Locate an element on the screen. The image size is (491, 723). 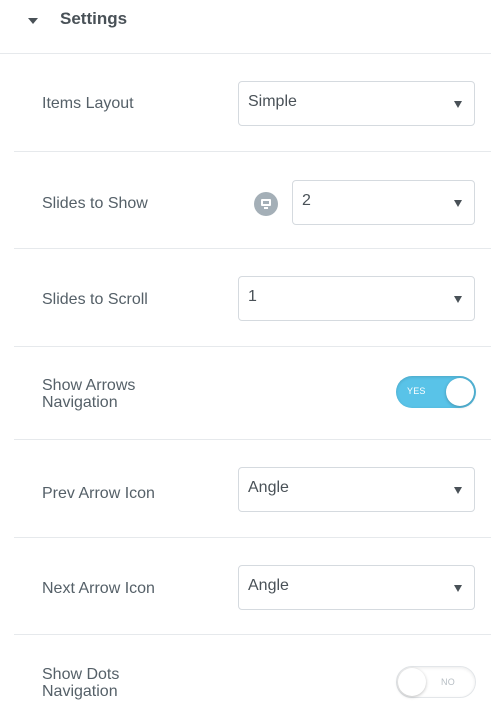
show-dots-row: Show Dots Navigation NO is located at coordinates (252, 679).